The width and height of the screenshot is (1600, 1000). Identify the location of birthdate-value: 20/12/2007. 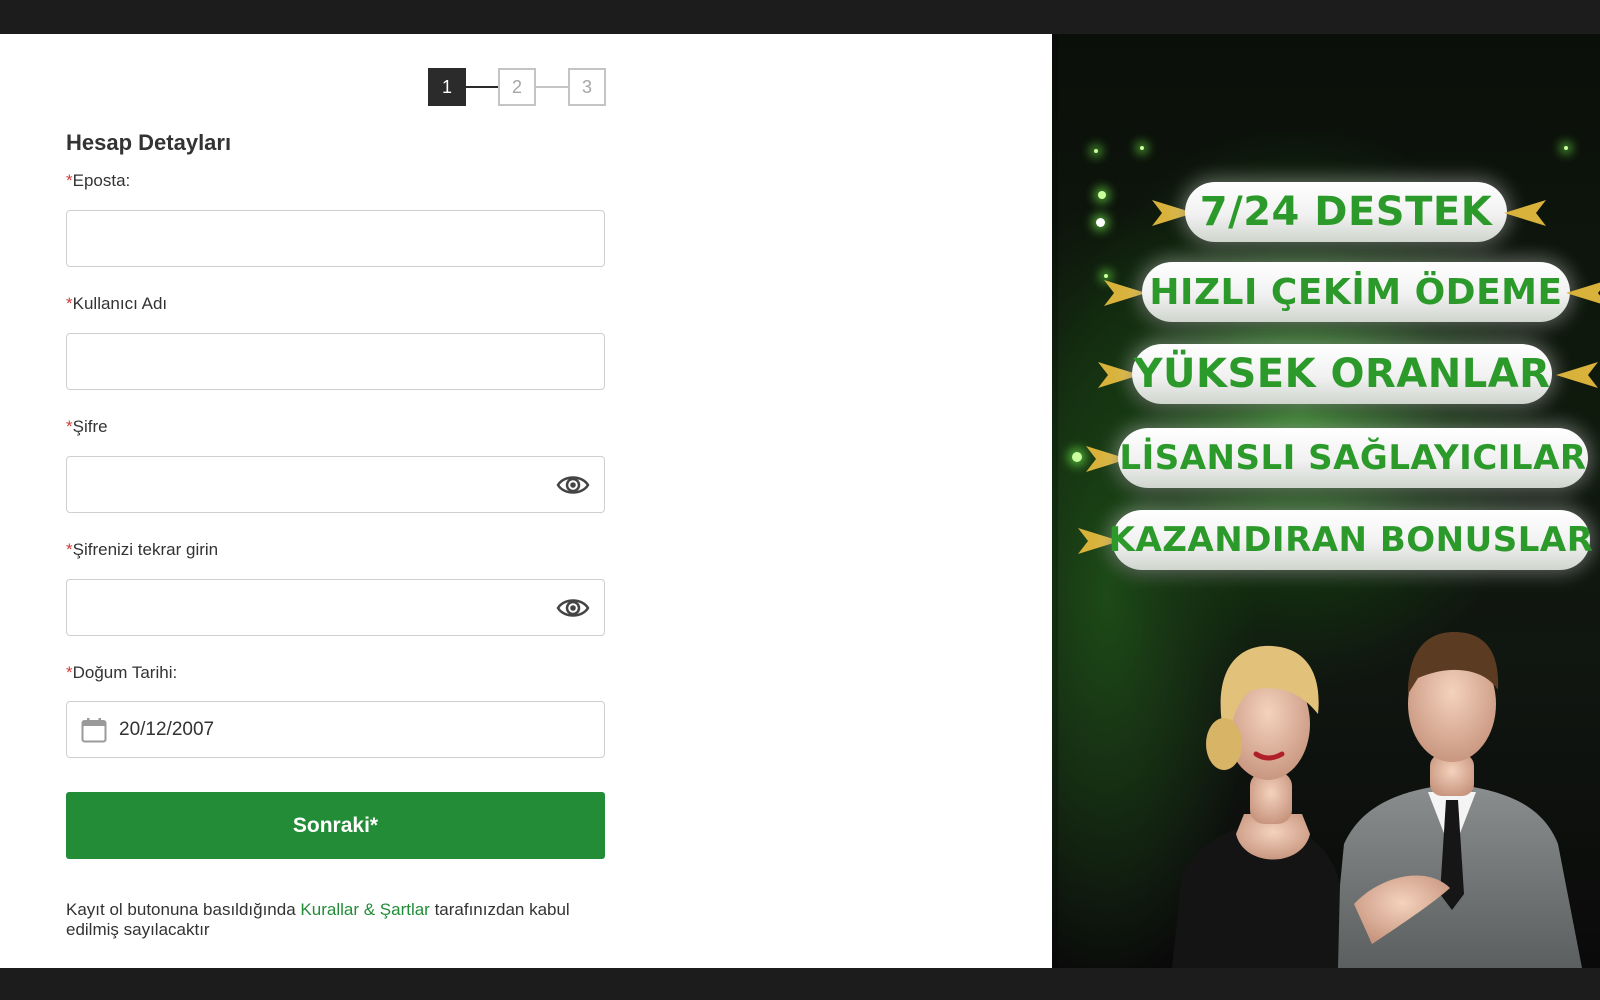
(167, 729).